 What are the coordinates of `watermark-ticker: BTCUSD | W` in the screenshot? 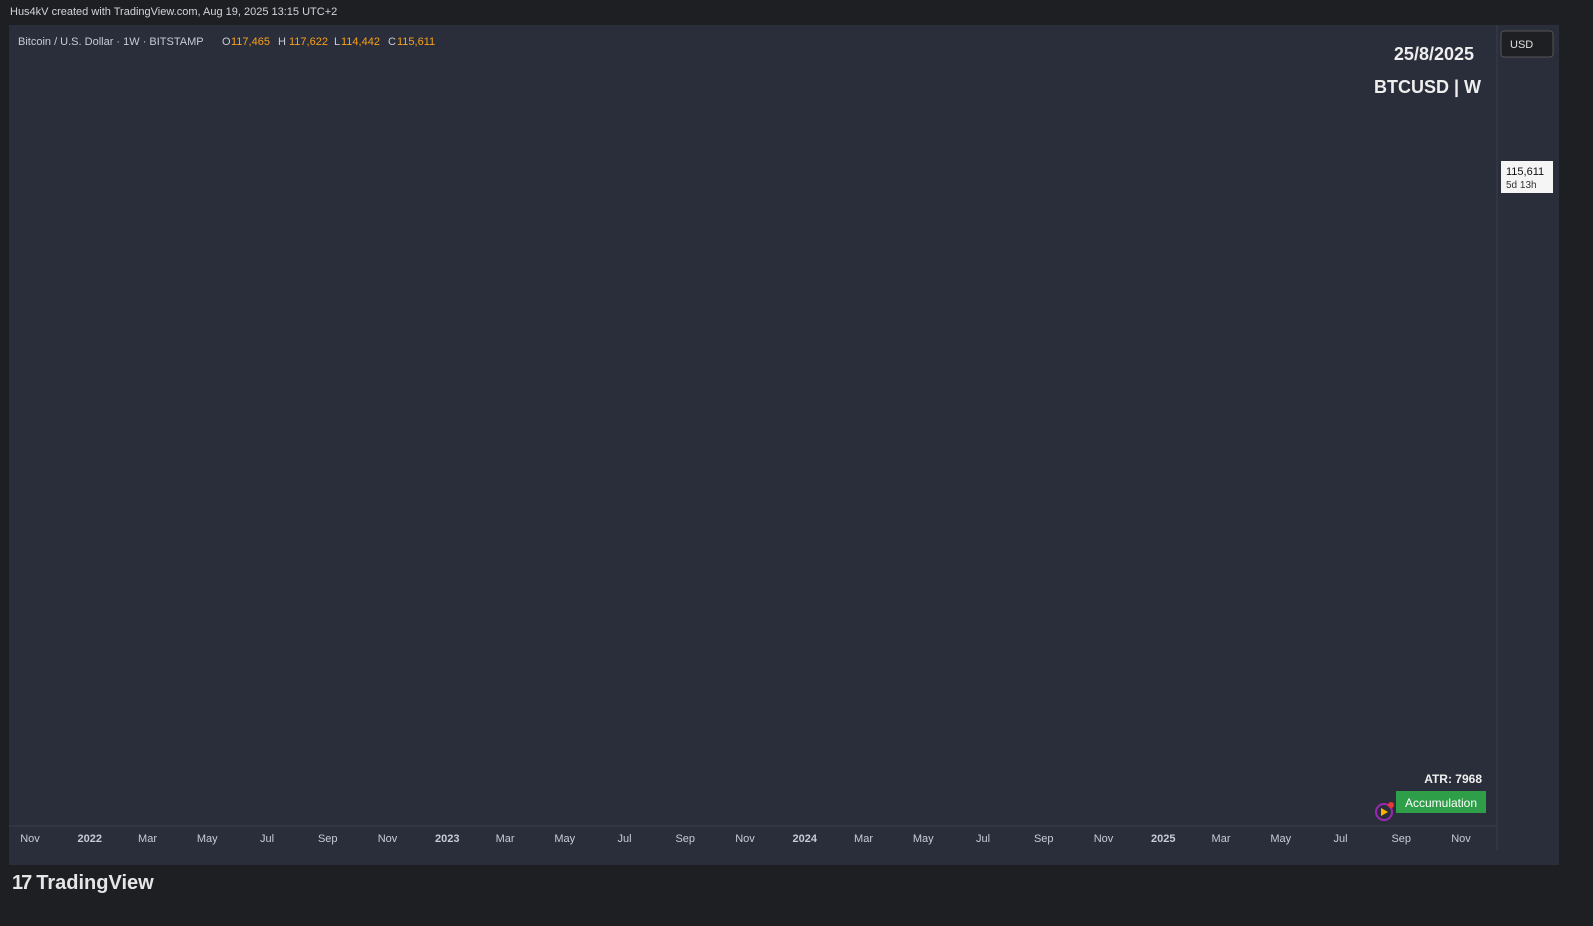 It's located at (1427, 87).